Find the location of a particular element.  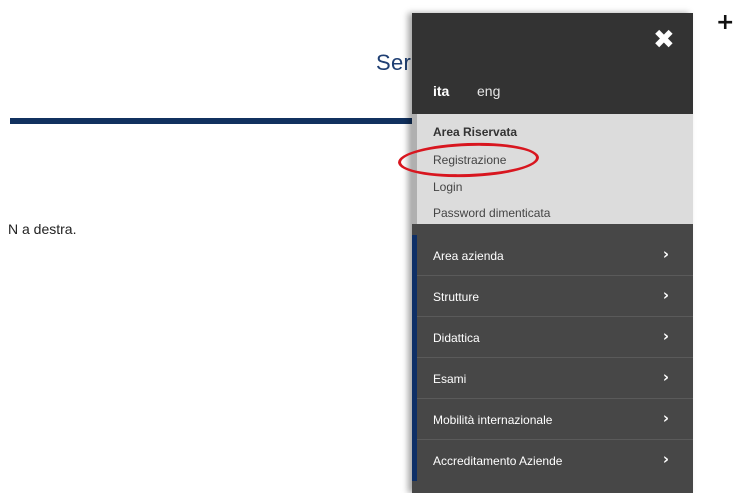

nav-item-label: Accreditamento Aziende is located at coordinates (498, 461).